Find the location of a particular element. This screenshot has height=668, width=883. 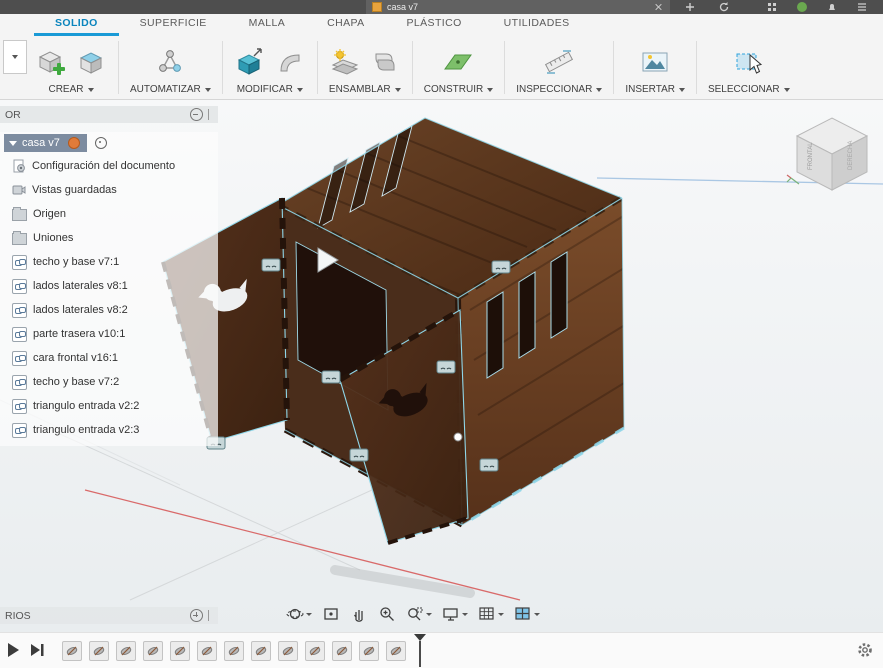

tree-item-component: lados laterales v8:1 is located at coordinates (109, 286).